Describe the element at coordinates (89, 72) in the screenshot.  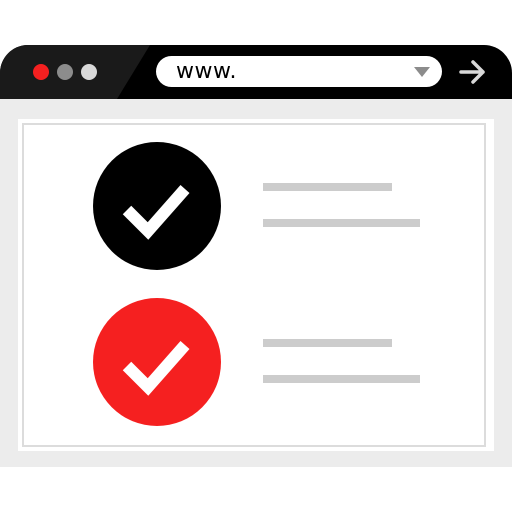
I see `maximize-window-button` at that location.